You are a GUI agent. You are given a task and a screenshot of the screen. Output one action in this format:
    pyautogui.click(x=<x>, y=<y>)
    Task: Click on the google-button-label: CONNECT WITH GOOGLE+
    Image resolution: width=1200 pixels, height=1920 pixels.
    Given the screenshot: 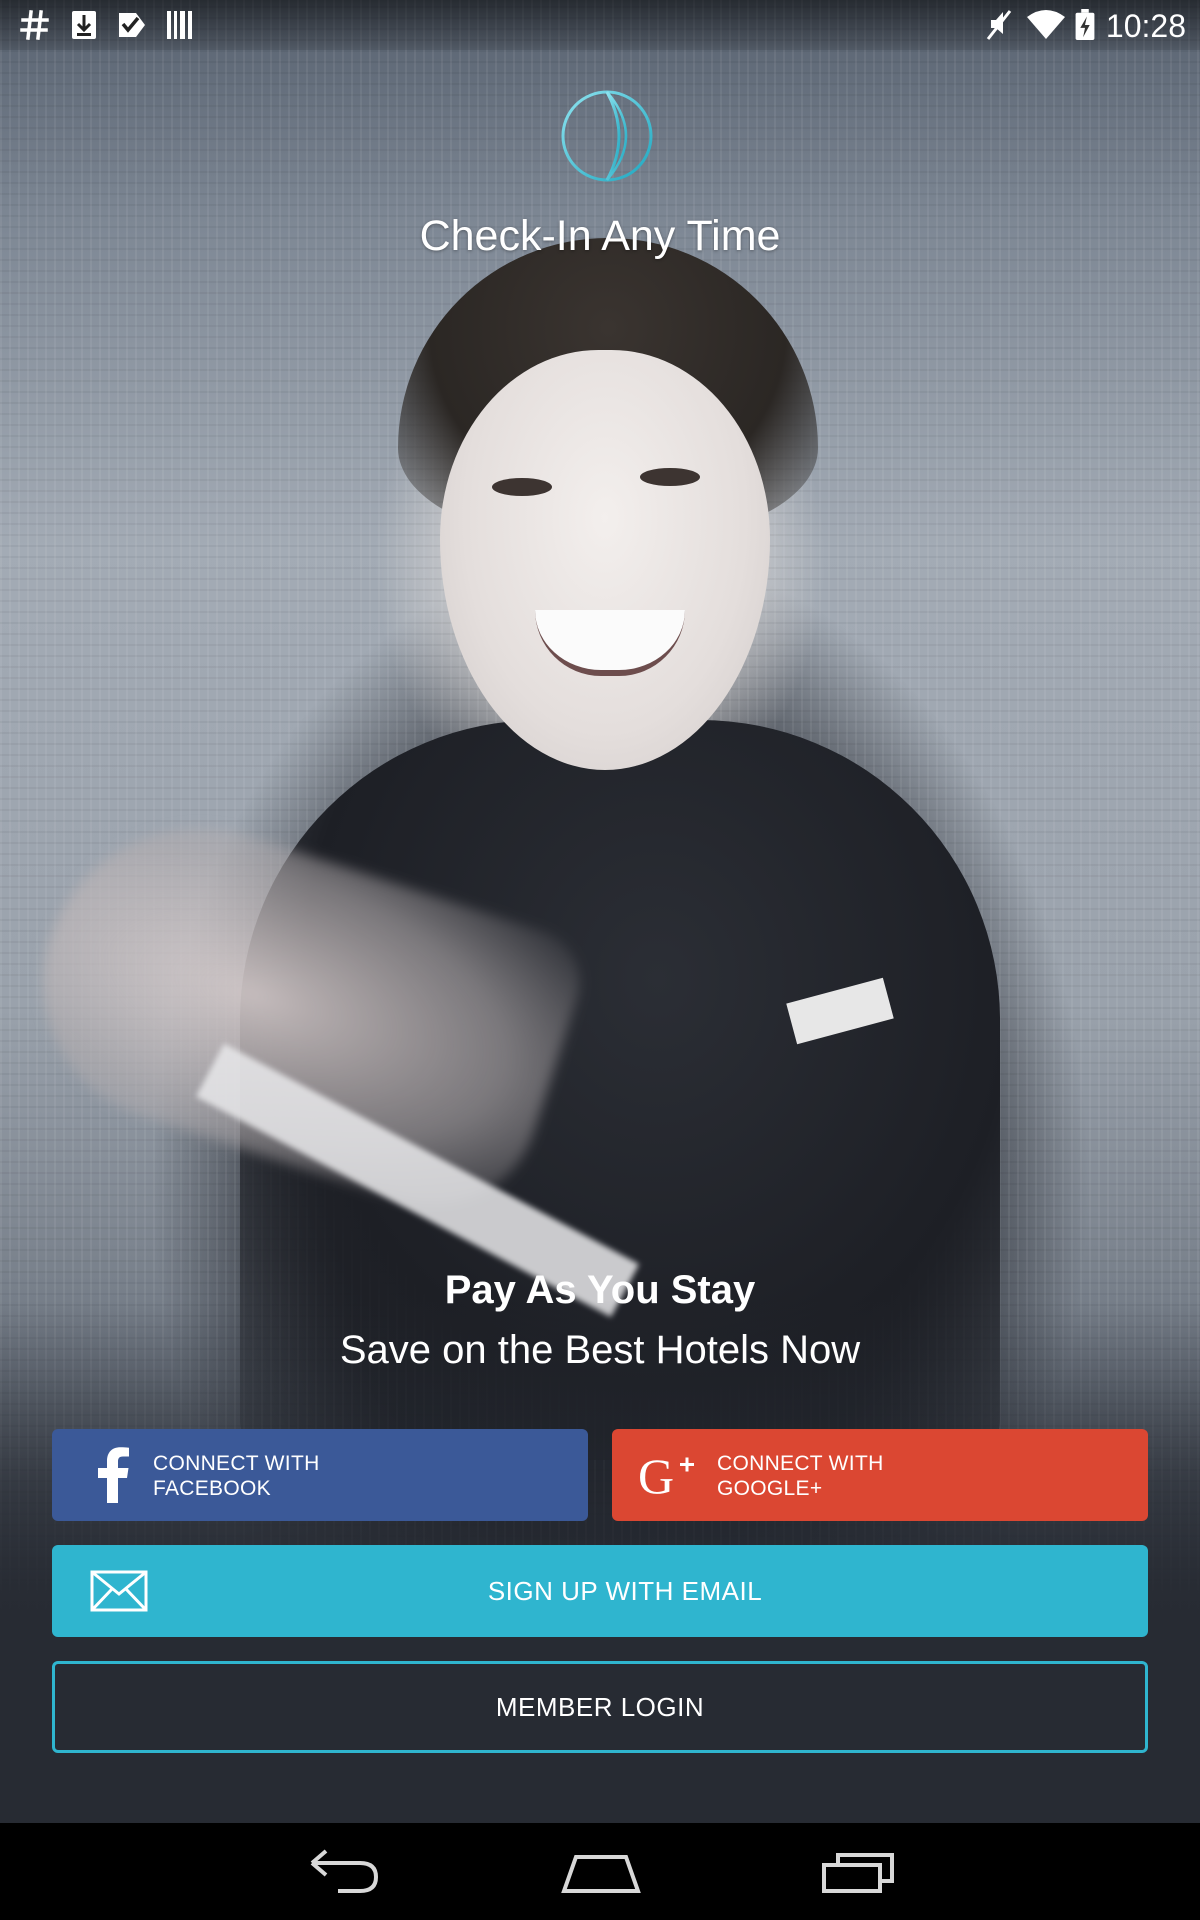 What is the action you would take?
    pyautogui.click(x=800, y=1476)
    